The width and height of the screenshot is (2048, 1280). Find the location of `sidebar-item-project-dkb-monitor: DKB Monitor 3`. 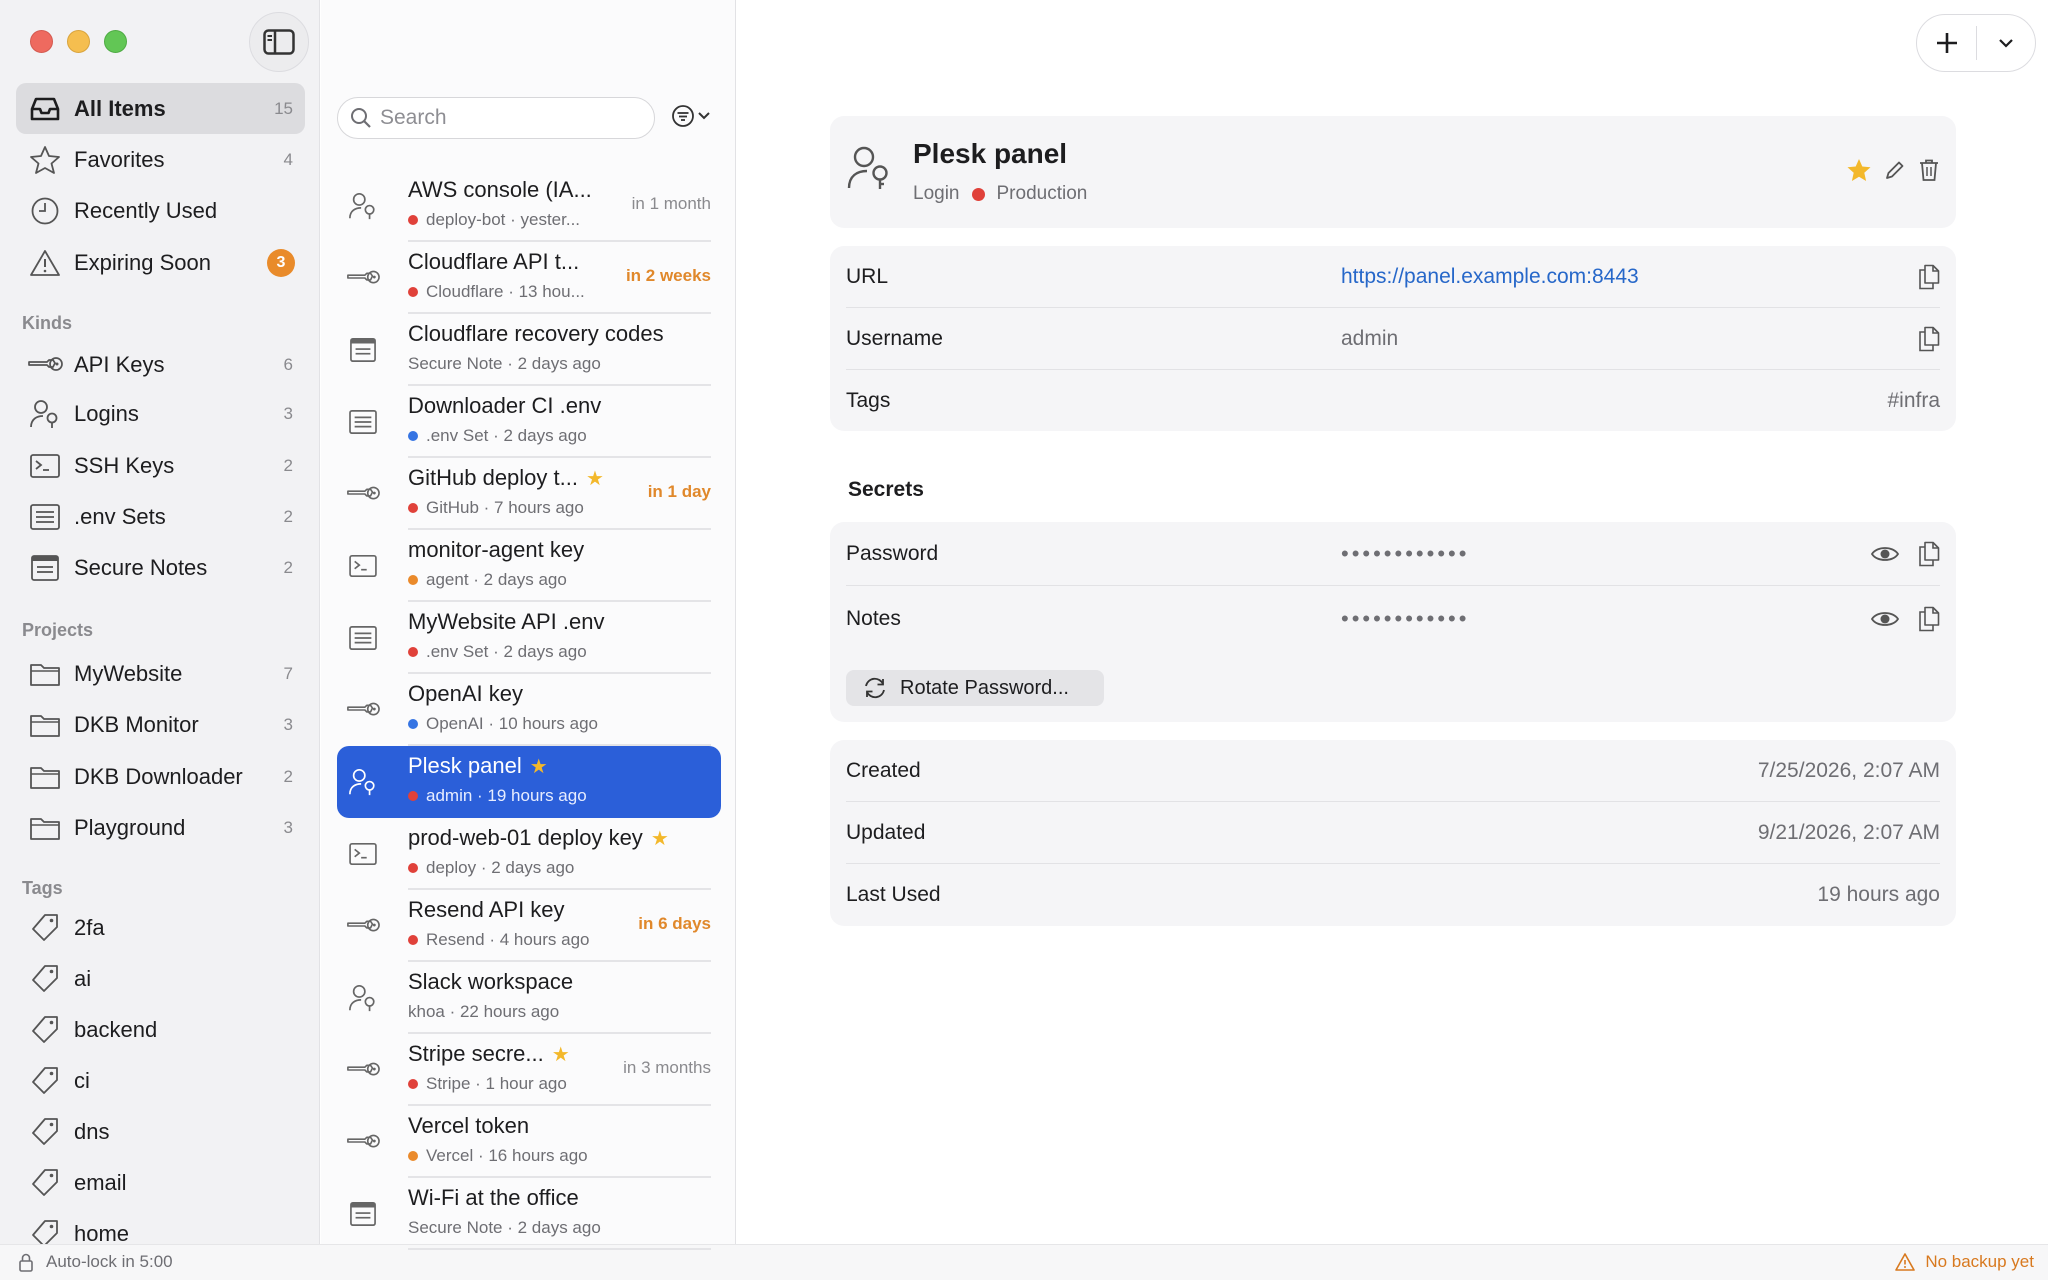

sidebar-item-project-dkb-monitor: DKB Monitor 3 is located at coordinates (160, 724).